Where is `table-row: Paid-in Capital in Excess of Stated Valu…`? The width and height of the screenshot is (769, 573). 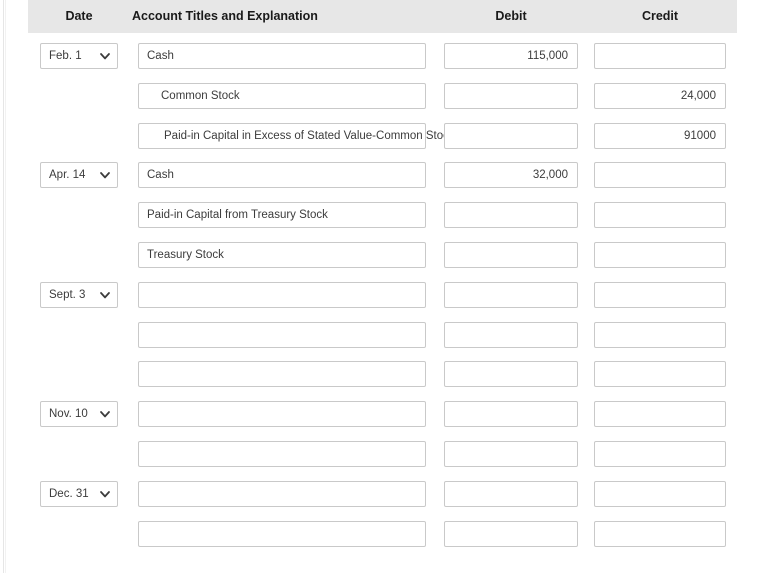
table-row: Paid-in Capital in Excess of Stated Valu… is located at coordinates (384, 135).